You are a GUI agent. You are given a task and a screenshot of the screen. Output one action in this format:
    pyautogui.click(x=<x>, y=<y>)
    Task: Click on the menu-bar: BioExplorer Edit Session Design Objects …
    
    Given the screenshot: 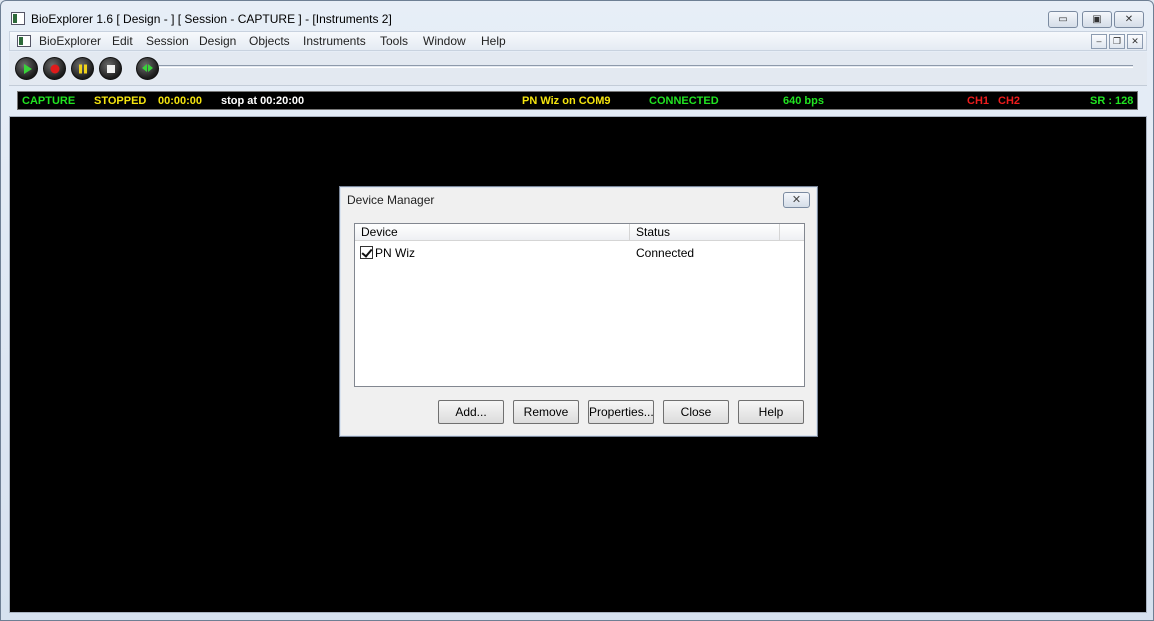 What is the action you would take?
    pyautogui.click(x=578, y=41)
    